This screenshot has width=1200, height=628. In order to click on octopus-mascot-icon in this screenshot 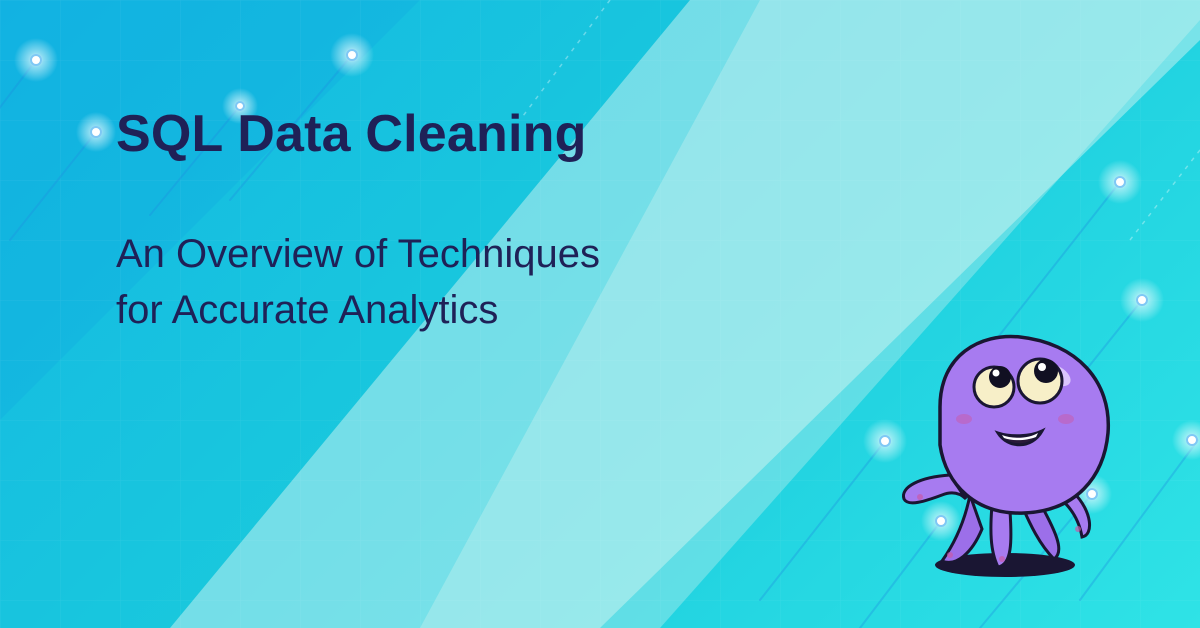, I will do `click(1006, 455)`.